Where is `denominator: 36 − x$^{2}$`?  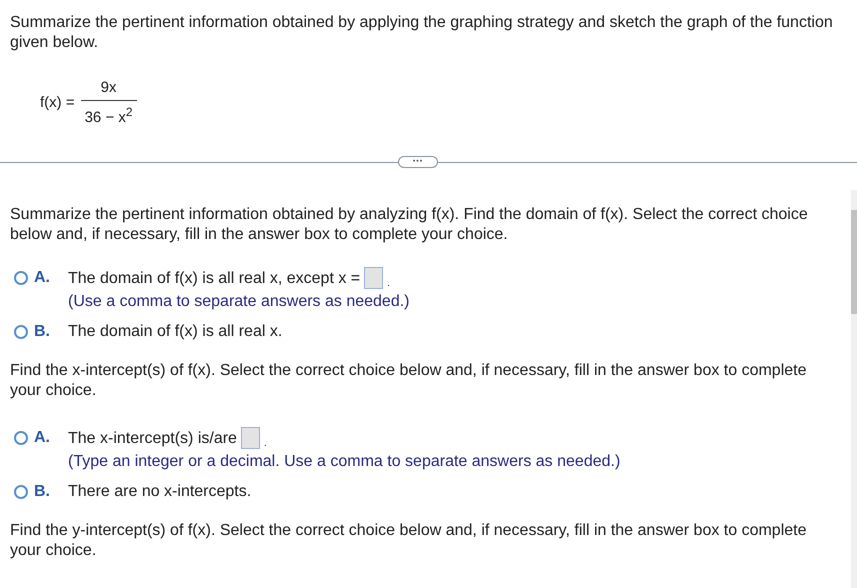 denominator: 36 − x$^{2}$ is located at coordinates (108, 113).